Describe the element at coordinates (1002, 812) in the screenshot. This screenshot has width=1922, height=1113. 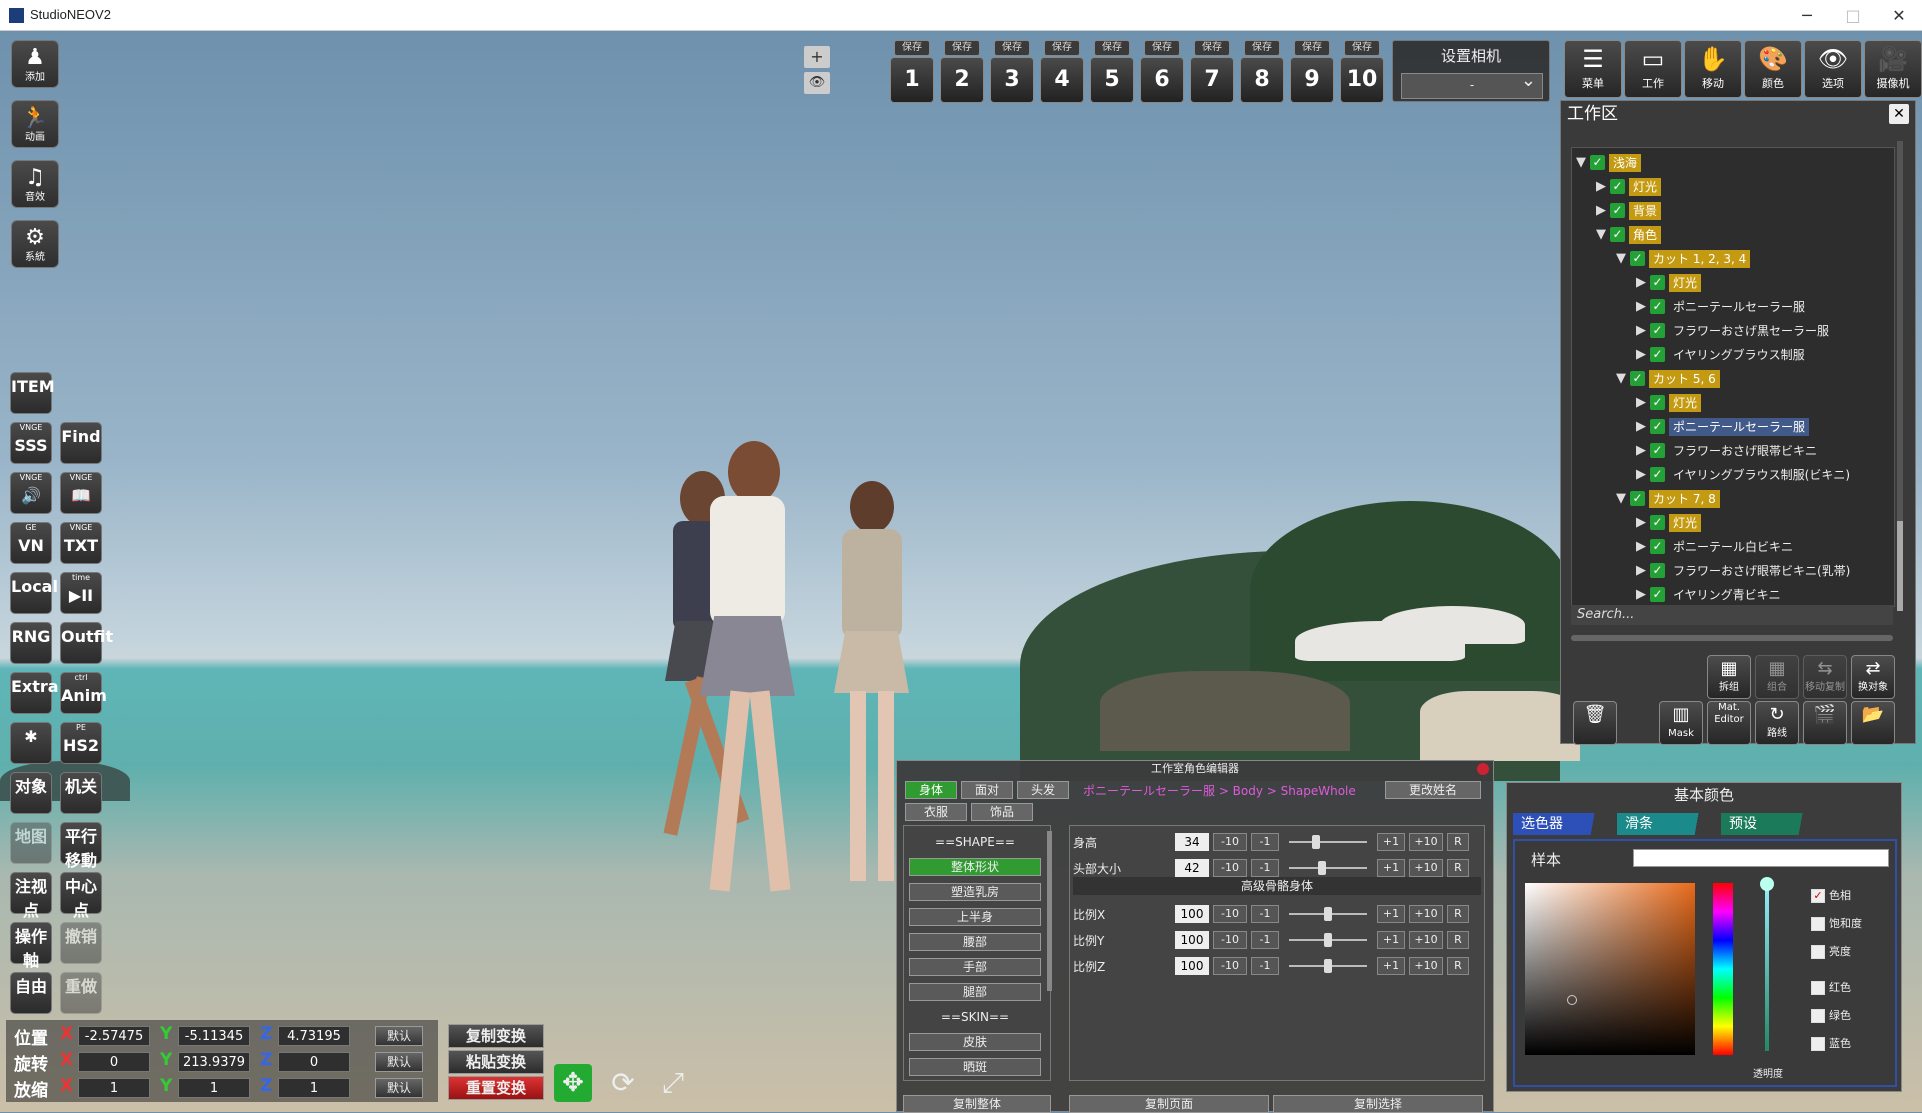
I see `char-tab2-1: 饰品` at that location.